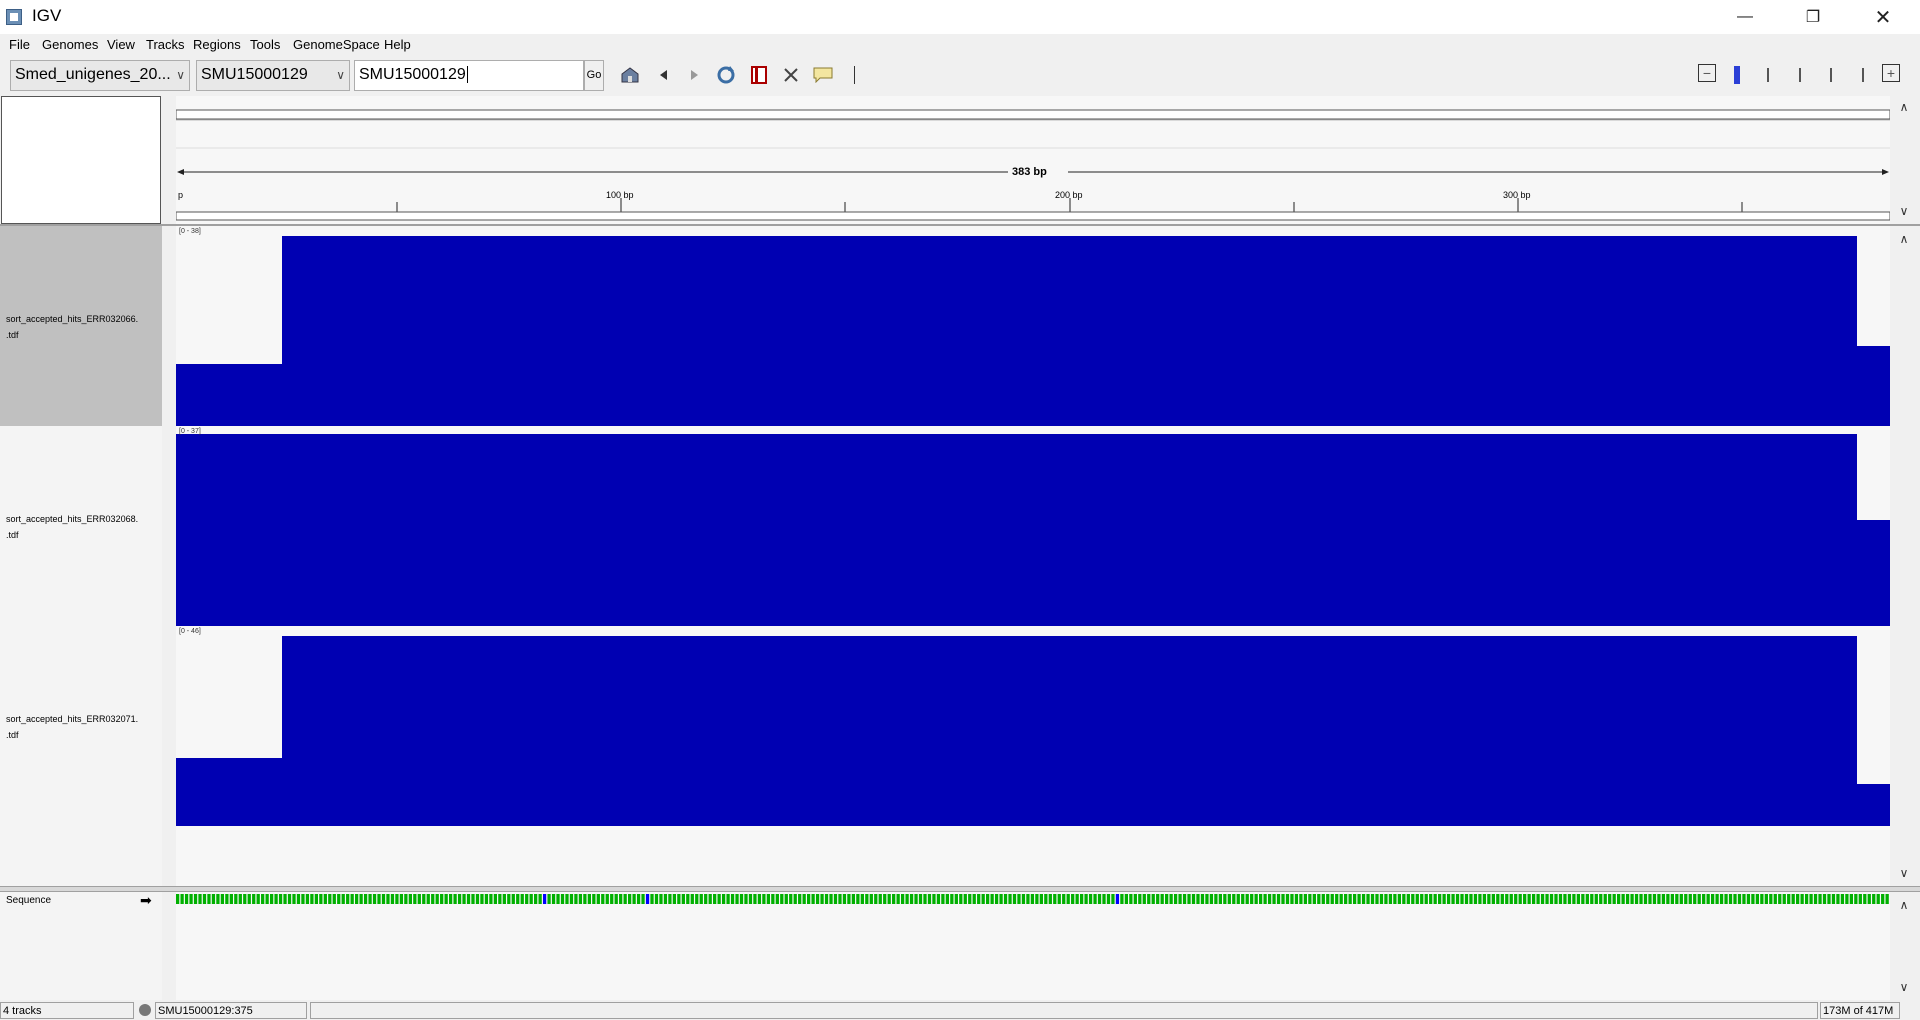  What do you see at coordinates (1891, 73) in the screenshot?
I see `zoom-in-icon: +` at bounding box center [1891, 73].